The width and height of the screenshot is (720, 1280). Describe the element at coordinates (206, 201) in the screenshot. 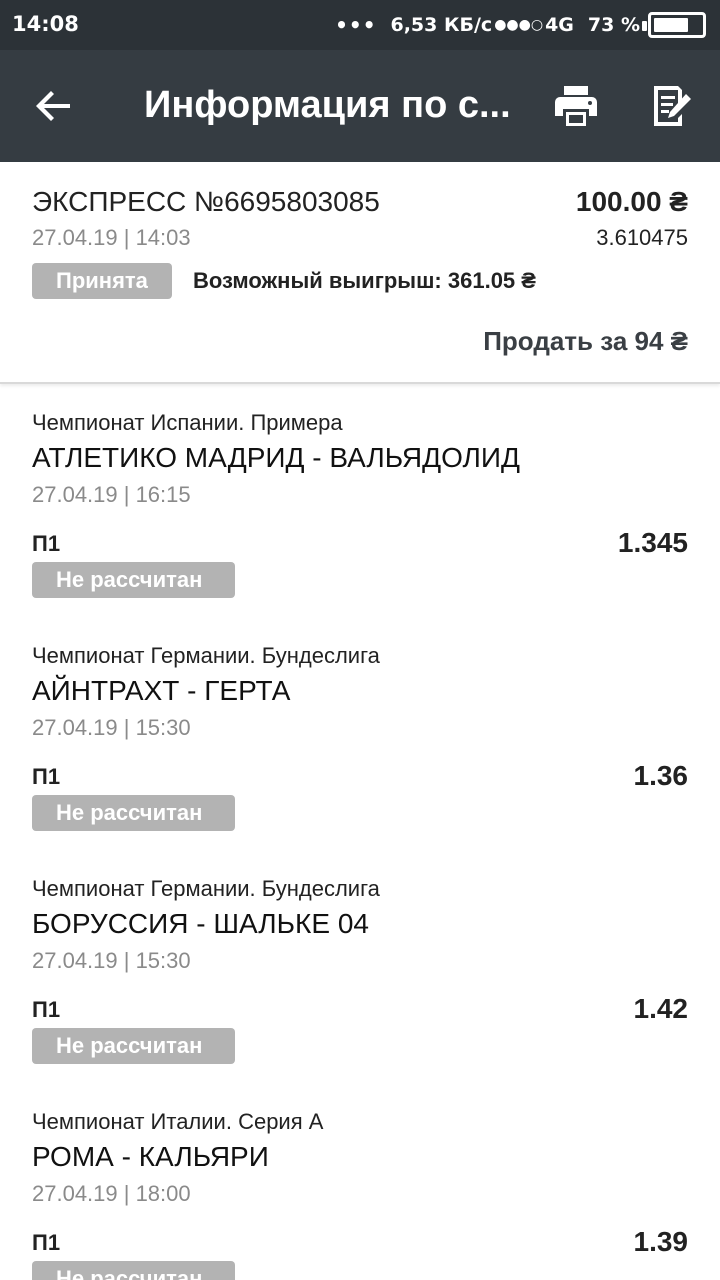

I see `express-title: ЭКСПРЕСС №6695803085` at that location.